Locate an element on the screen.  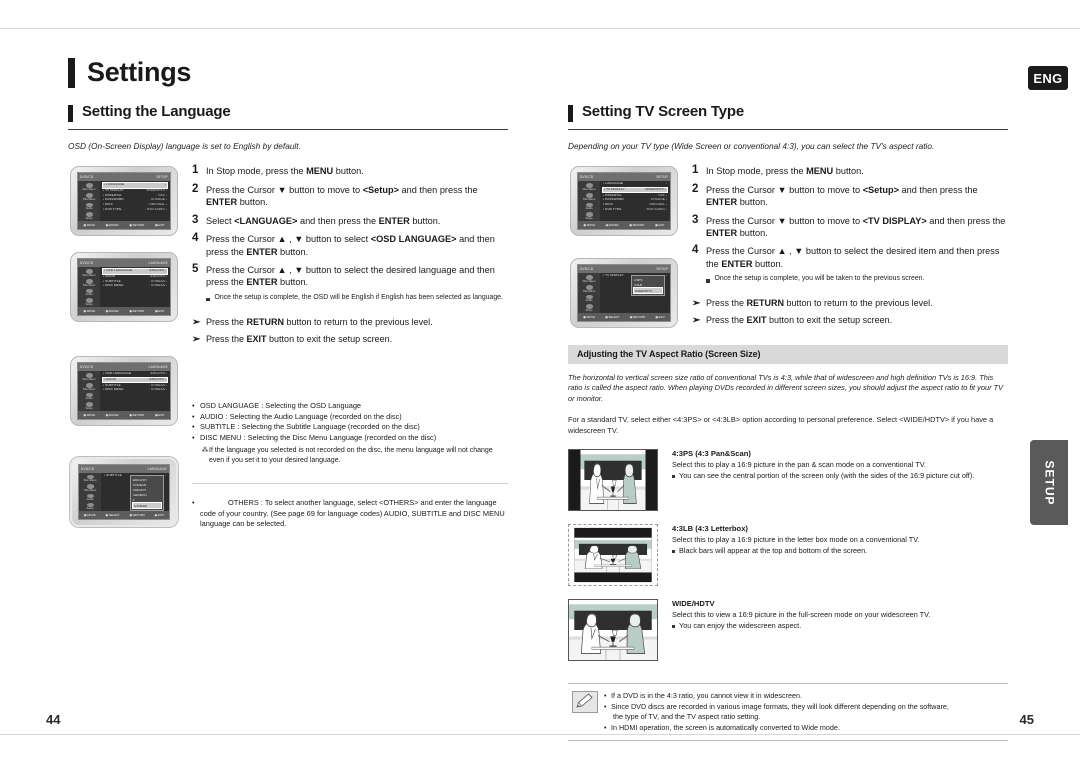
tv-menu-row: • DISC MENU: KOREAN › is located at coordinates (135, 286).